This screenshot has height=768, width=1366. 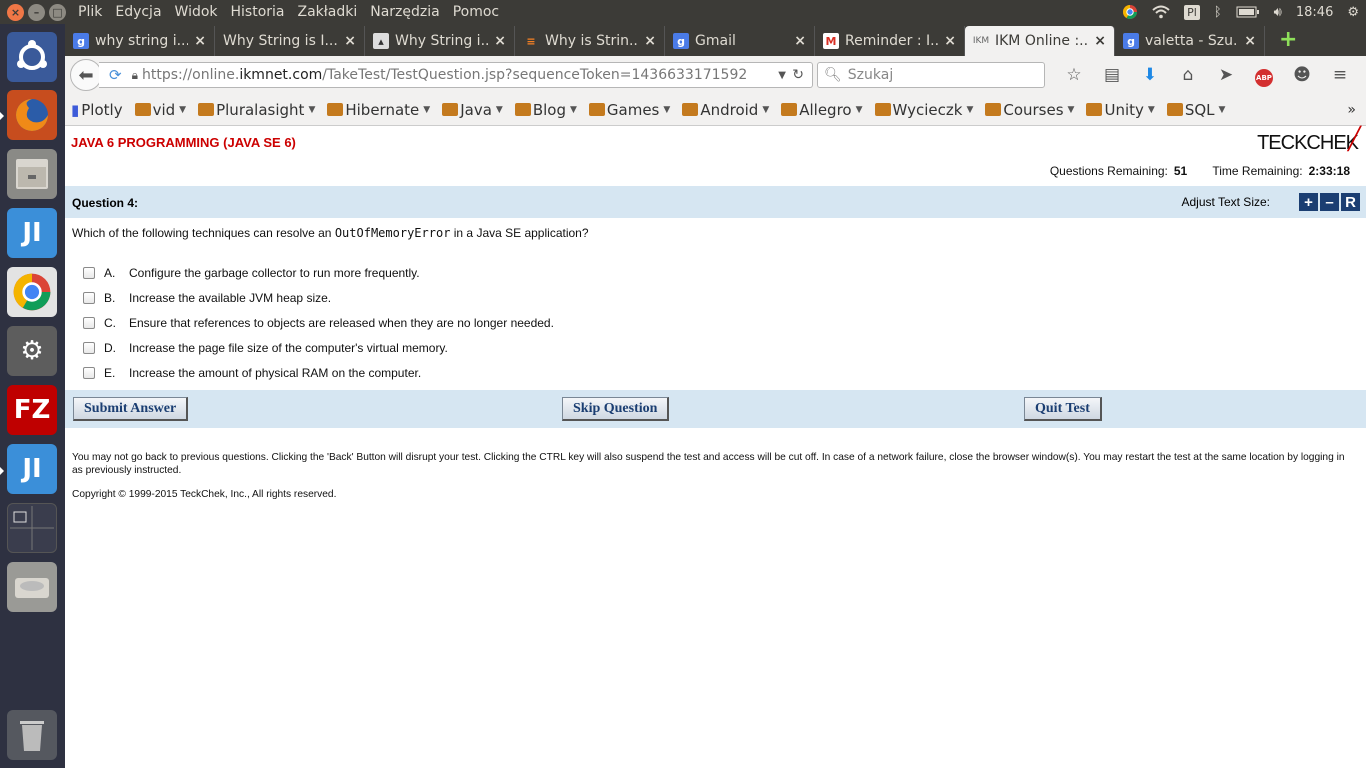 What do you see at coordinates (404, 12) in the screenshot?
I see `menu-narzedzia: Narzędzia` at bounding box center [404, 12].